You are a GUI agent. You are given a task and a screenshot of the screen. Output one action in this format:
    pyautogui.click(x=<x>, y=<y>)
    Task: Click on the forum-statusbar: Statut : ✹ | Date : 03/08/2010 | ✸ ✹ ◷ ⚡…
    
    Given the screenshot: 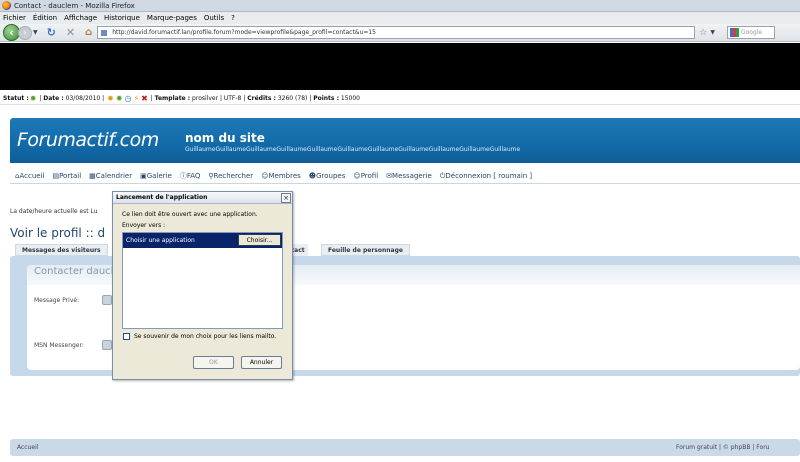 What is the action you would take?
    pyautogui.click(x=400, y=98)
    